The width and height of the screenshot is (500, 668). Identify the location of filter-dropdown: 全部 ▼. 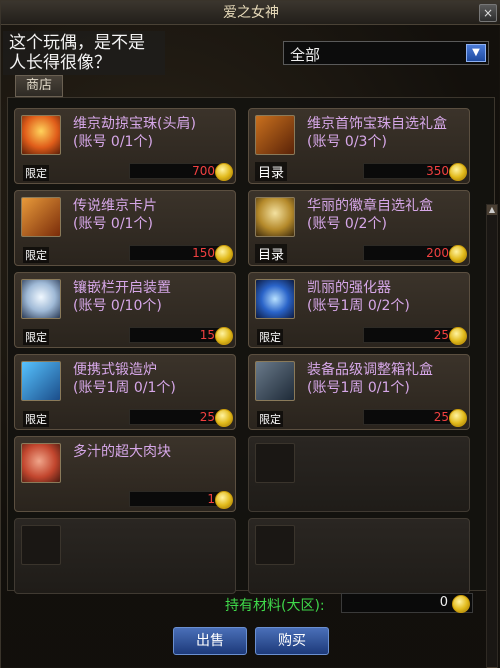
(386, 53).